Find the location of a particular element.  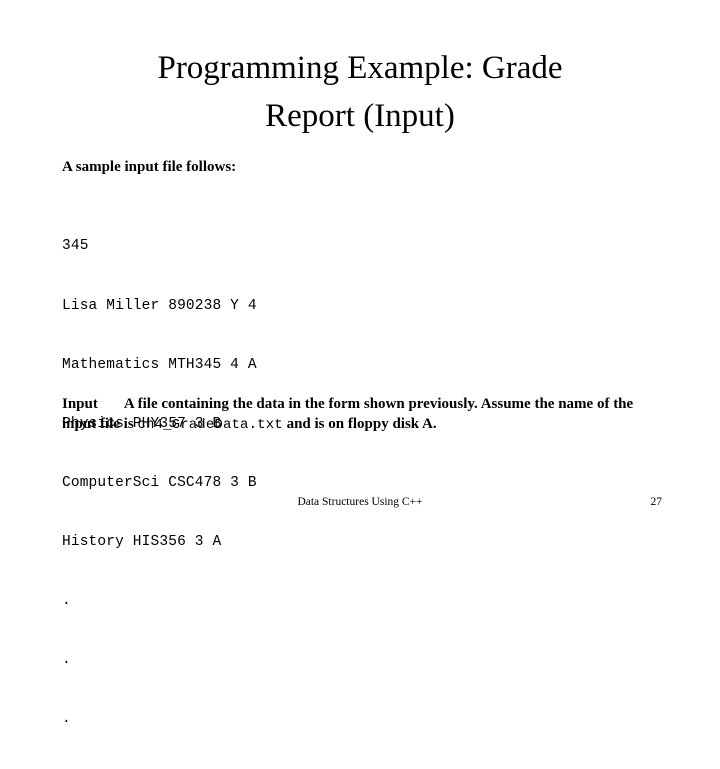

data-line: ComputerSci CSC478 3 B is located at coordinates (159, 482).